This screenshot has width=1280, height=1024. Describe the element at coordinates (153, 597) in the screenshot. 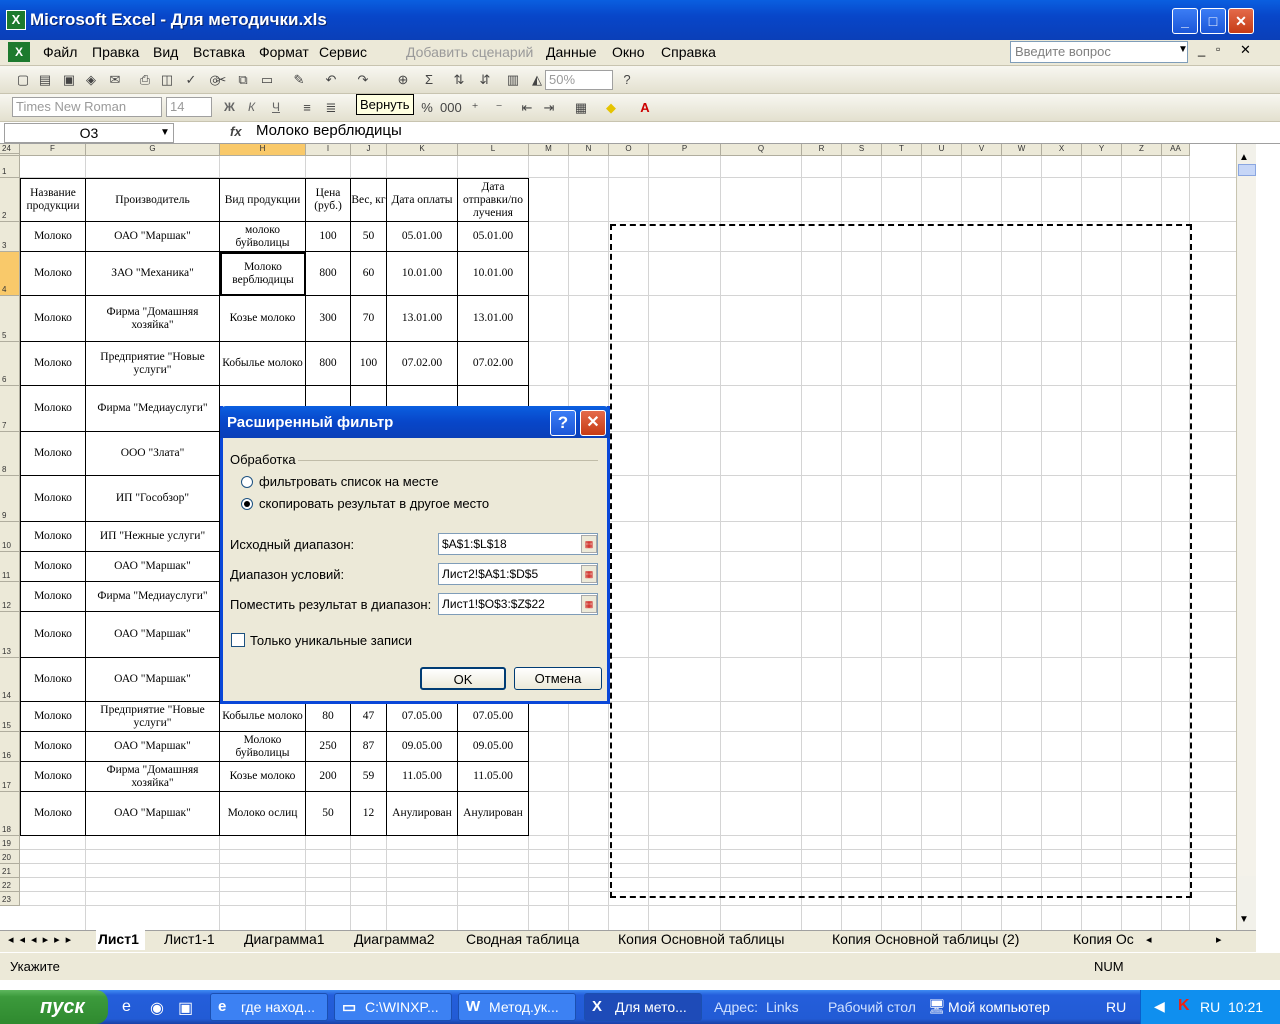

I see `table-cell: Фирма "Медиауслуги"` at that location.